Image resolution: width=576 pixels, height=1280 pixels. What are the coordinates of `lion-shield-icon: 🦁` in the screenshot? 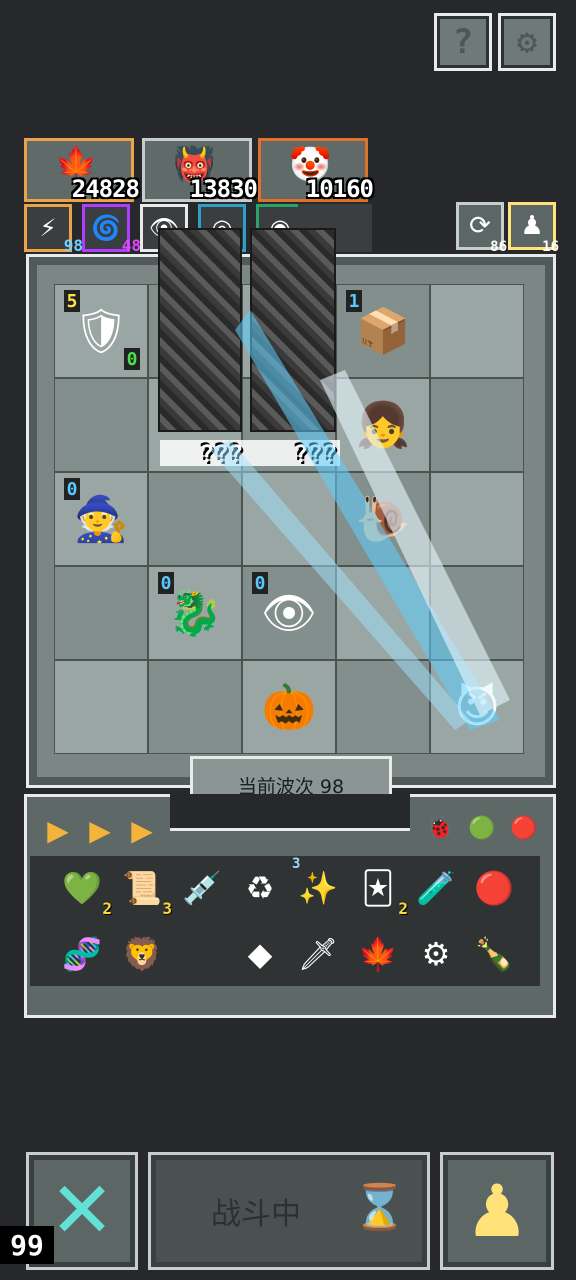 It's located at (142, 954).